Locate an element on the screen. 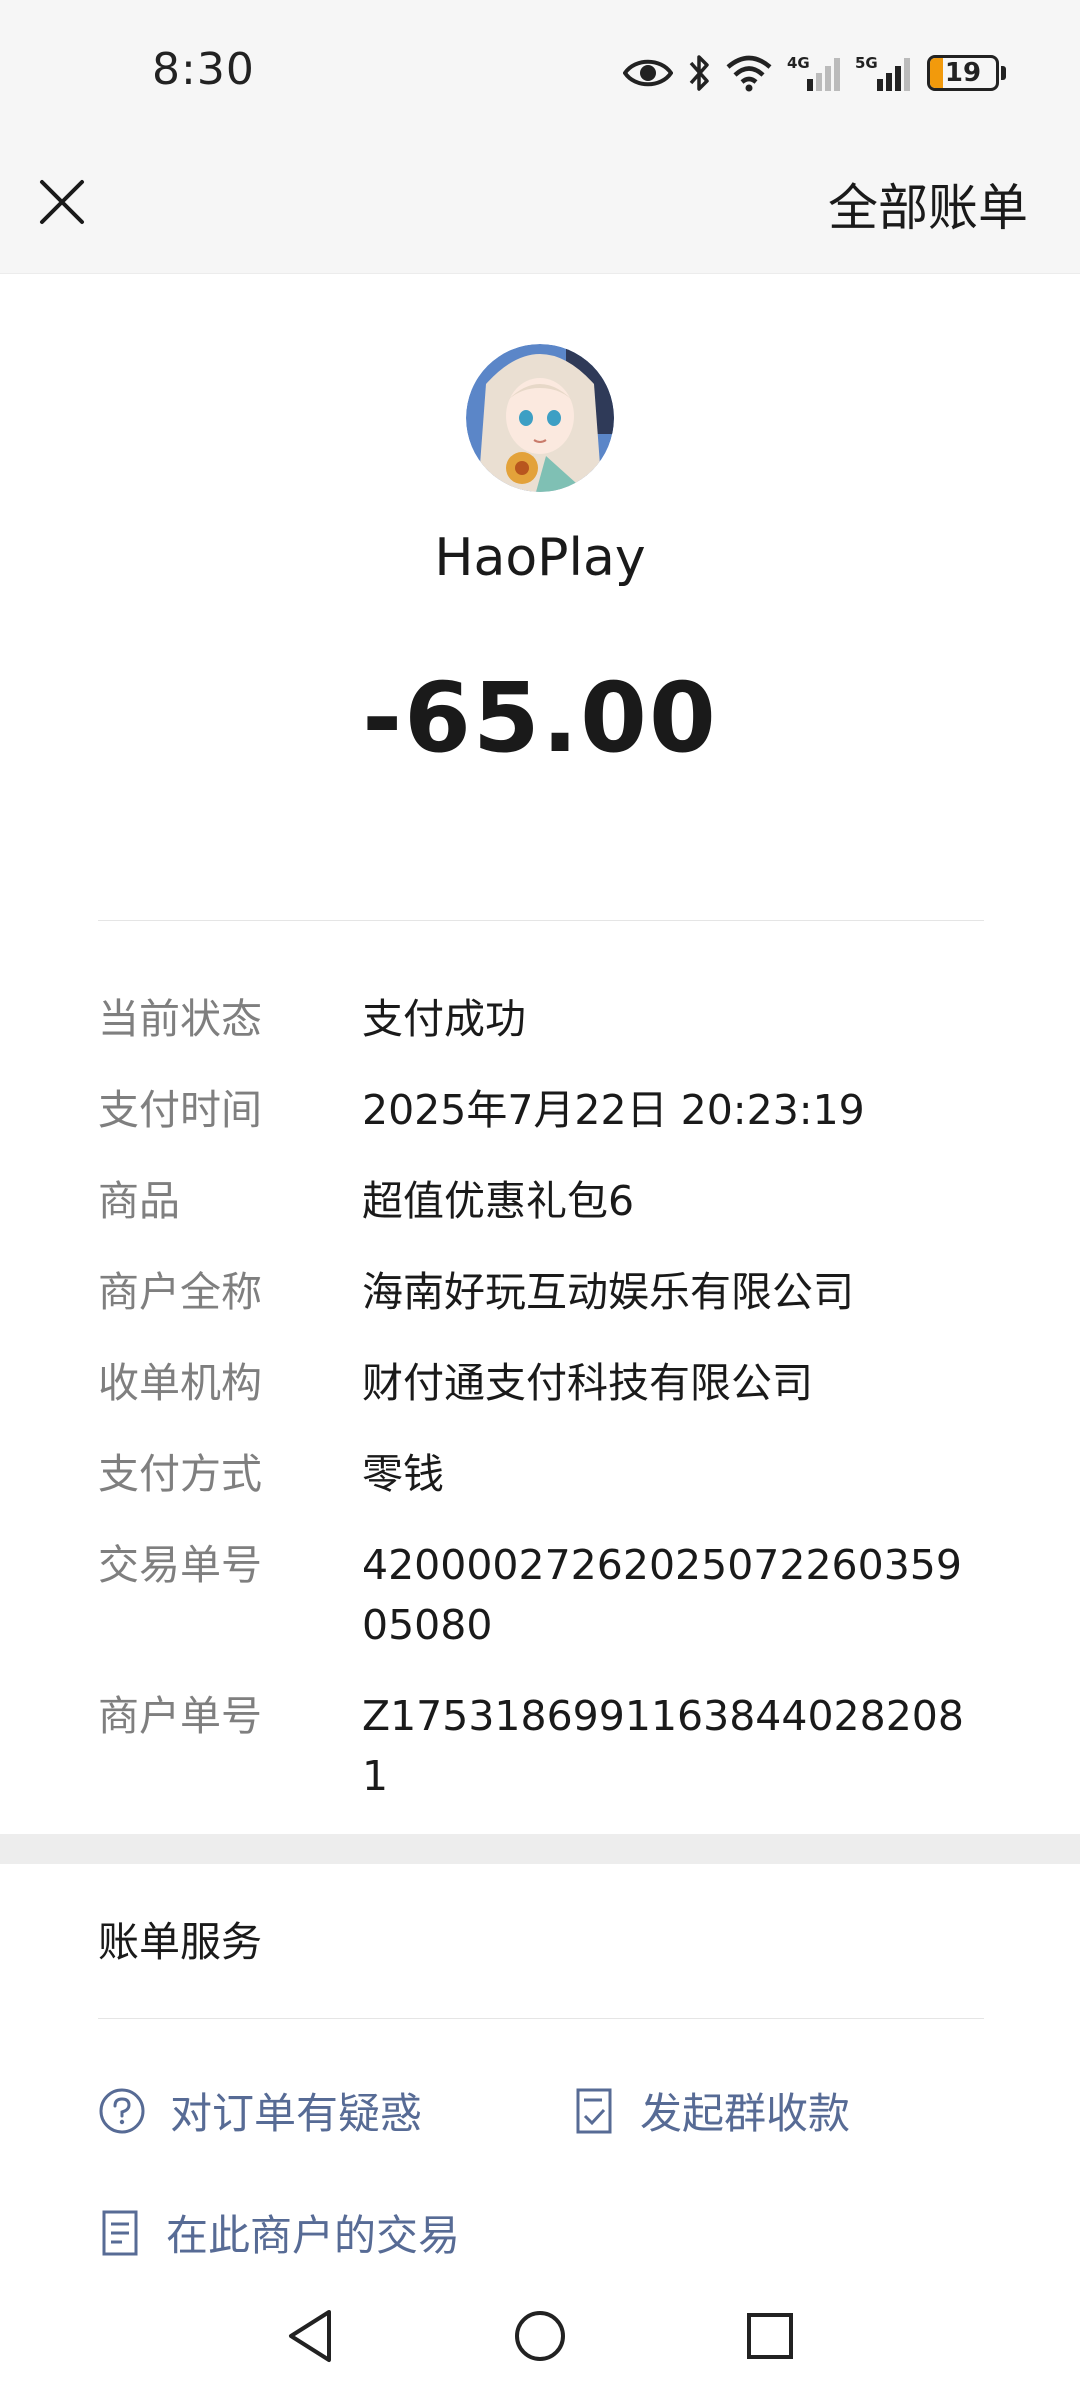 This screenshot has height=2400, width=1080. section-separator is located at coordinates (540, 1849).